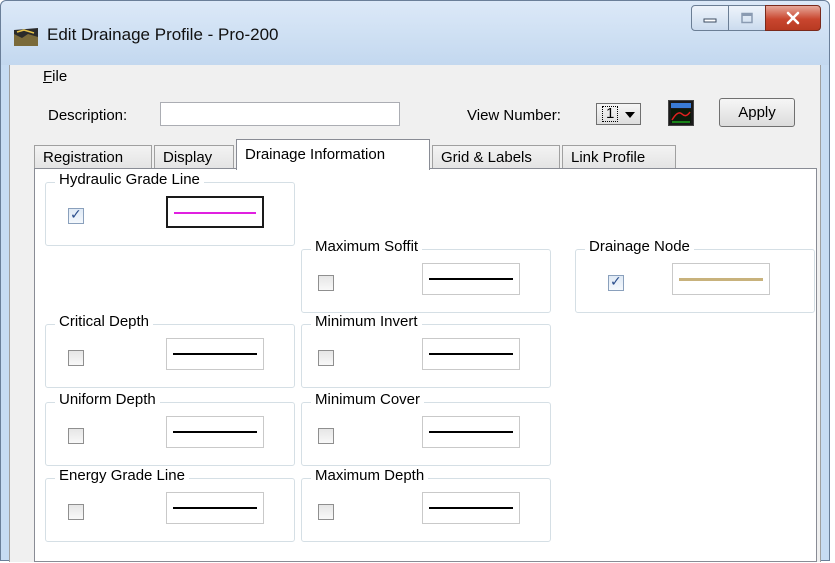  I want to click on hydraulic-grade-line-checkbox: ✓, so click(76, 215).